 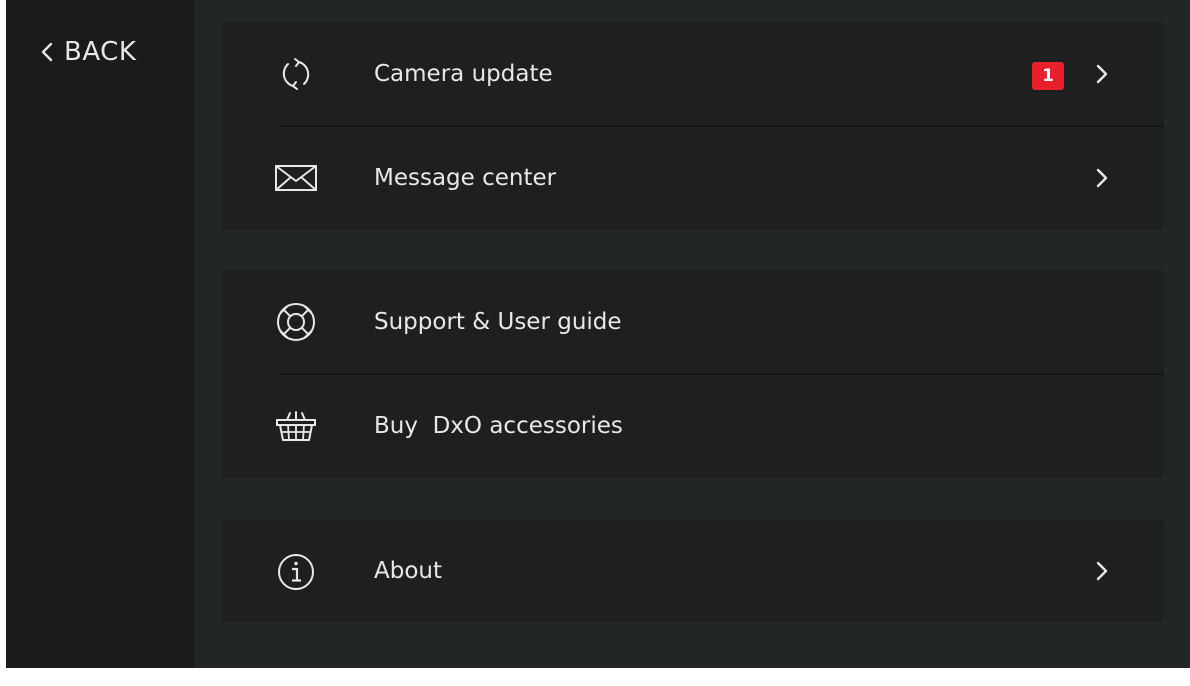 I want to click on menu-item-label: Message center, so click(x=465, y=178).